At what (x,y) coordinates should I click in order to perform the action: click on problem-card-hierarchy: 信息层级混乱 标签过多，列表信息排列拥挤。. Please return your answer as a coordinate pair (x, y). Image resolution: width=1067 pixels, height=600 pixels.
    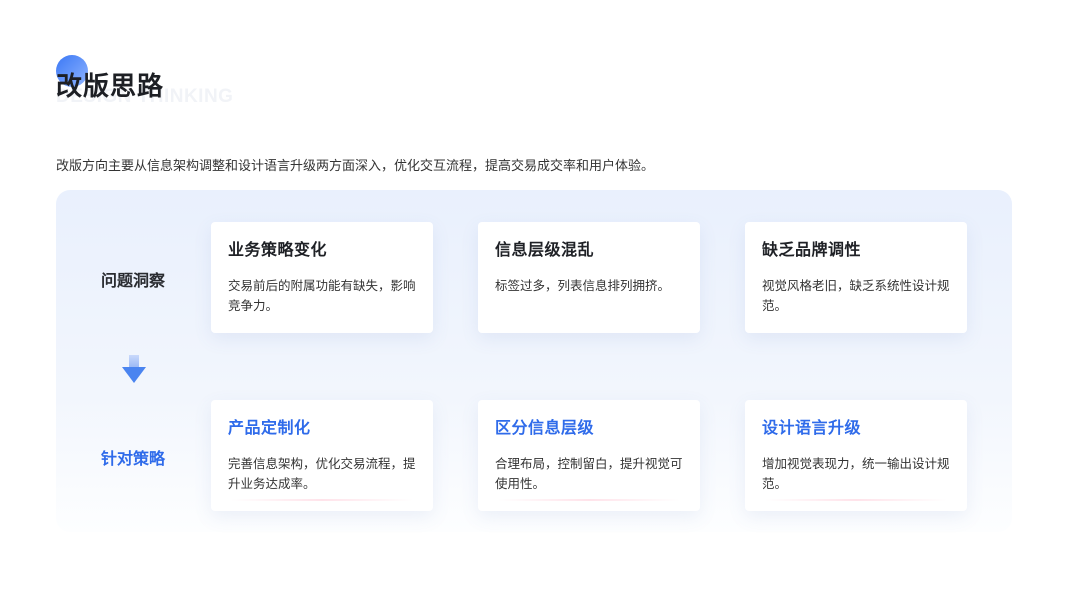
    Looking at the image, I should click on (589, 277).